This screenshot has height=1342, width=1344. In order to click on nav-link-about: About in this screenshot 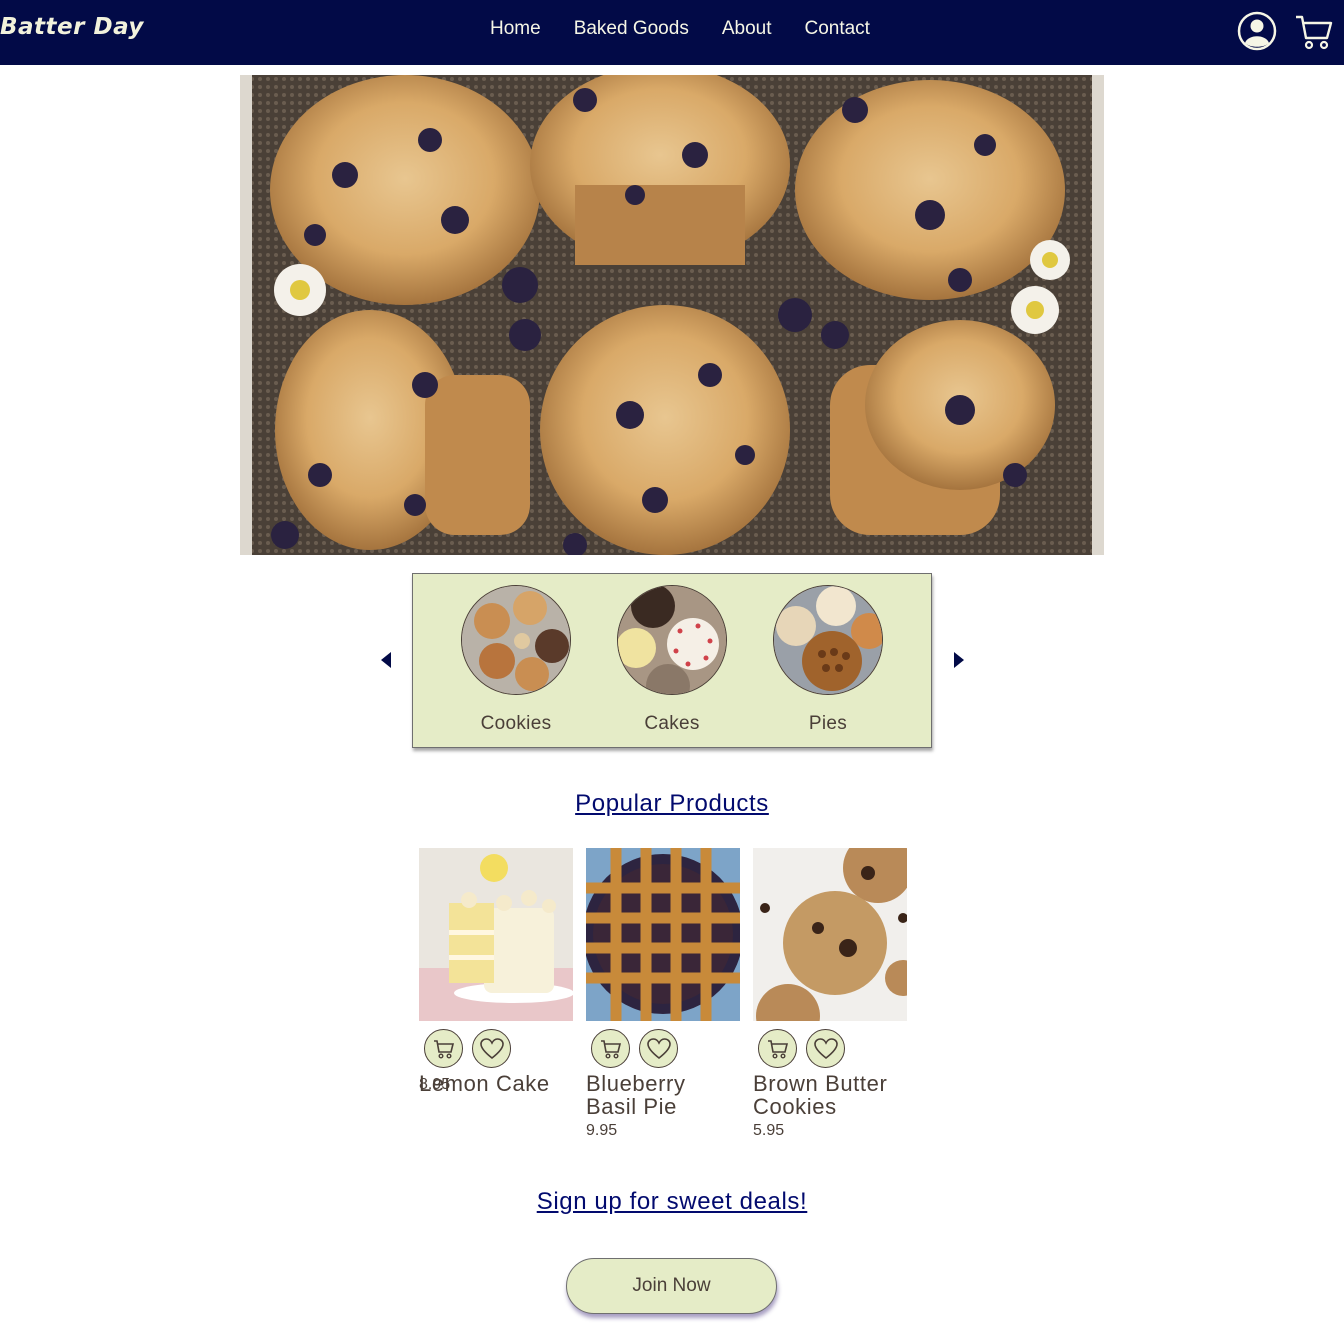, I will do `click(747, 29)`.